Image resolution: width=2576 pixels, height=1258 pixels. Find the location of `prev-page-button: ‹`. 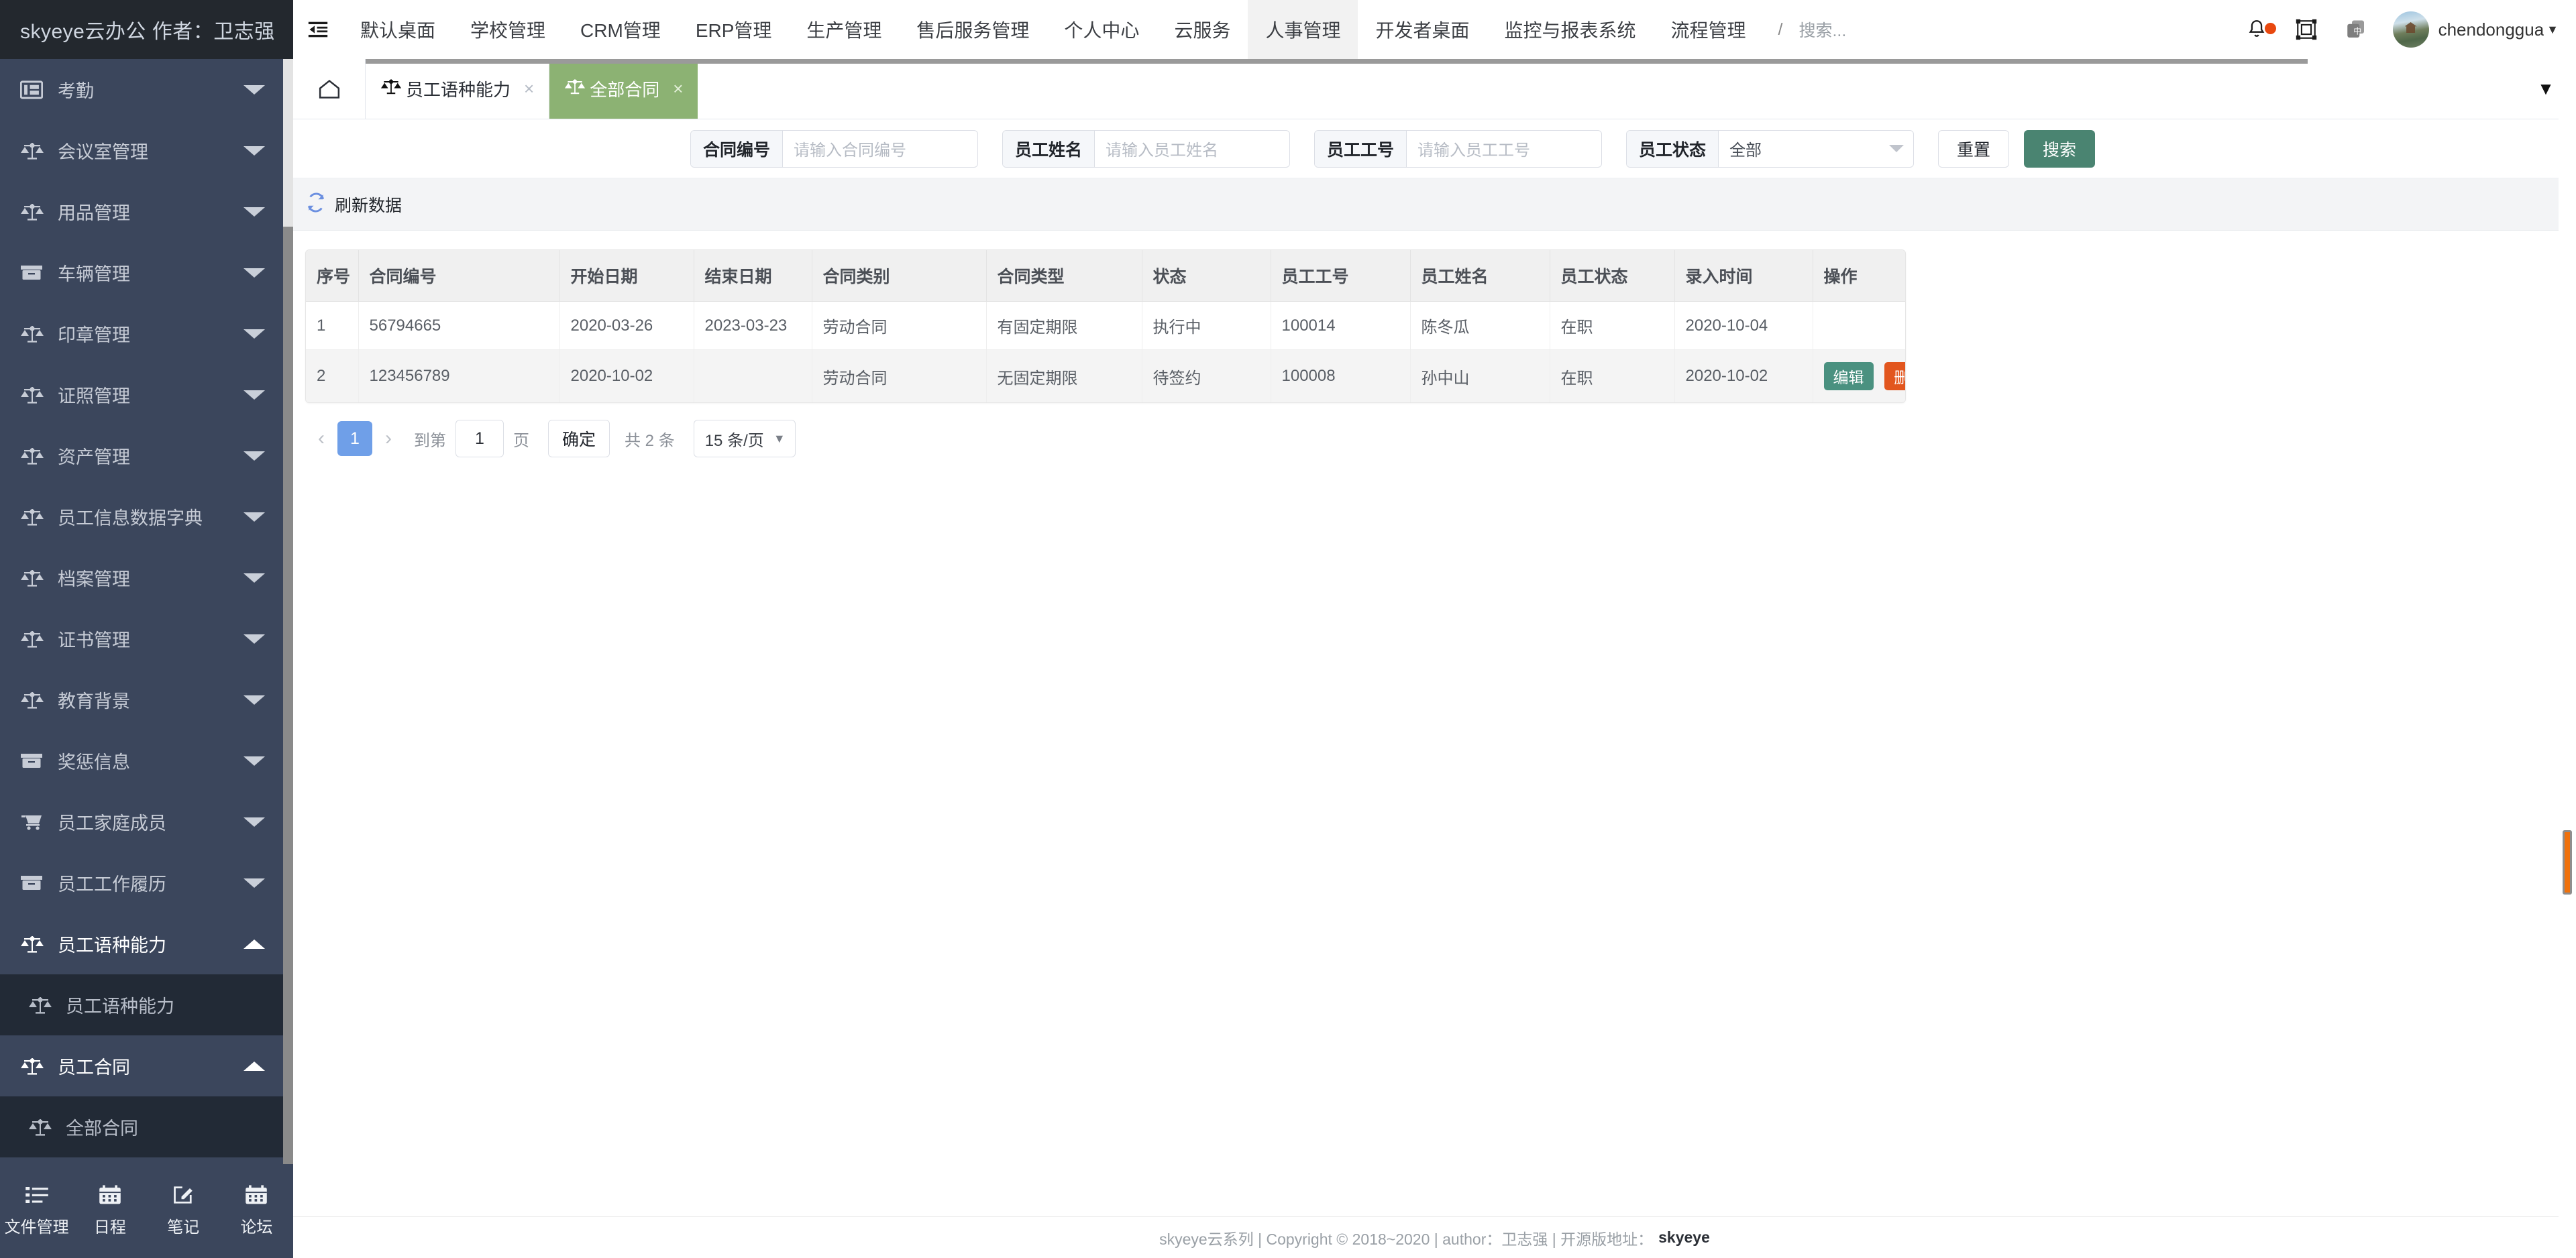

prev-page-button: ‹ is located at coordinates (321, 438).